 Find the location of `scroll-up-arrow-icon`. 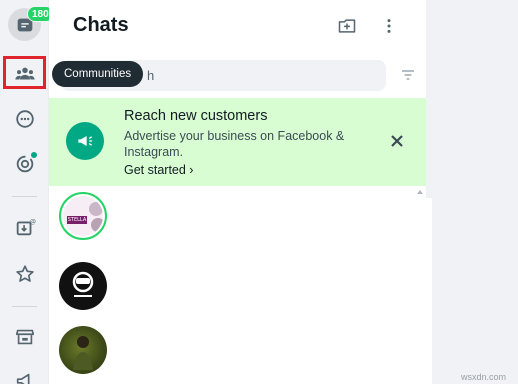

scroll-up-arrow-icon is located at coordinates (420, 192).